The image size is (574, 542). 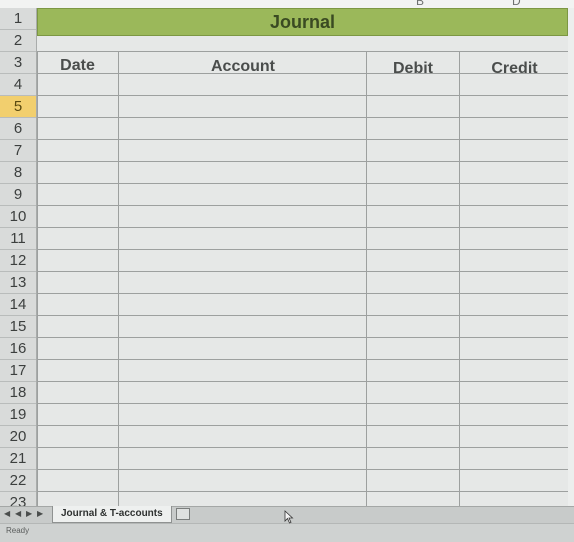 I want to click on last-sheet-icon: ▶, so click(x=40, y=513).